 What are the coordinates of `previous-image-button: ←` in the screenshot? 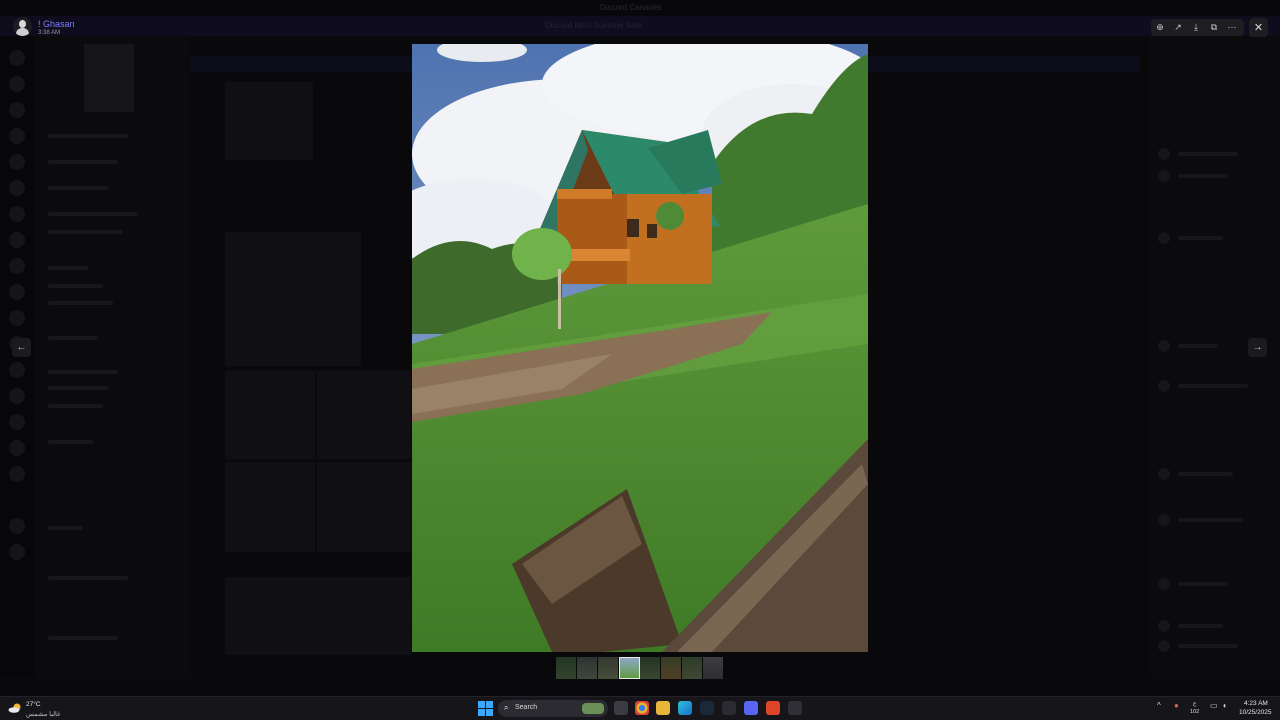 It's located at (21, 347).